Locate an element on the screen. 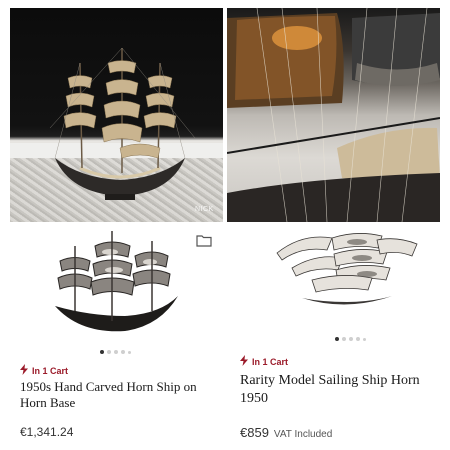 This screenshot has height=450, width=450. listing-title: Rarity Model Sailing Ship Horn 1950 is located at coordinates (345, 389).